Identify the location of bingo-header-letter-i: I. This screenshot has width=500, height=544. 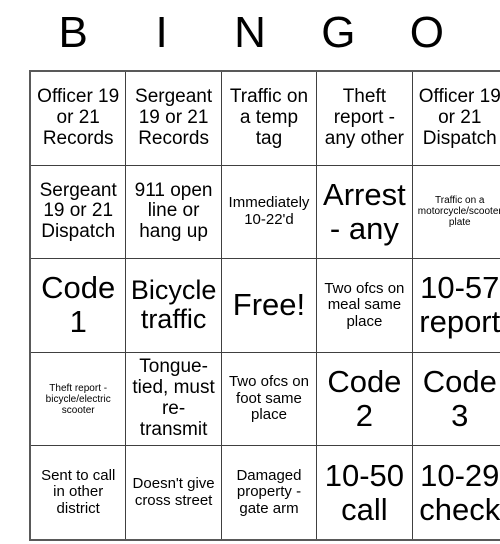
(161, 32).